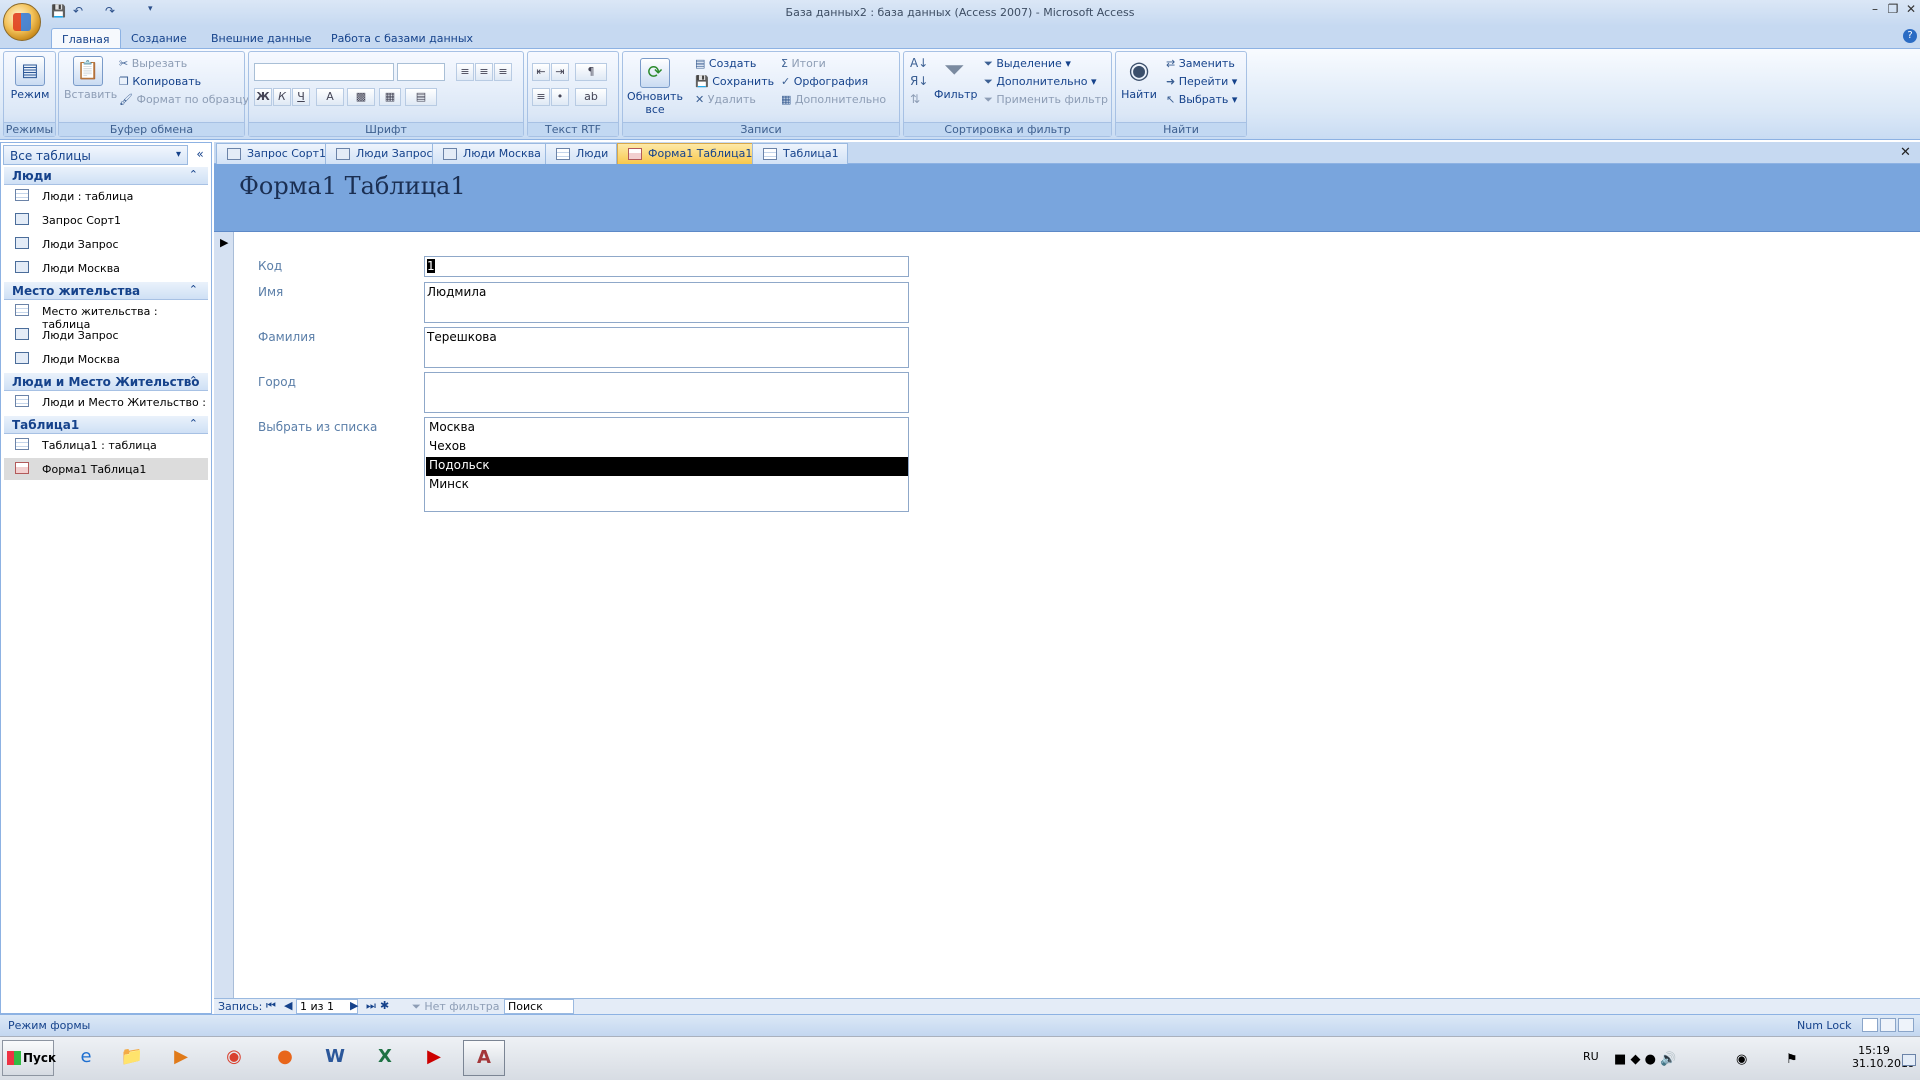 This screenshot has height=1080, width=1920. Describe the element at coordinates (725, 99) in the screenshot. I see `delete-record-button: ✕ Удалить` at that location.